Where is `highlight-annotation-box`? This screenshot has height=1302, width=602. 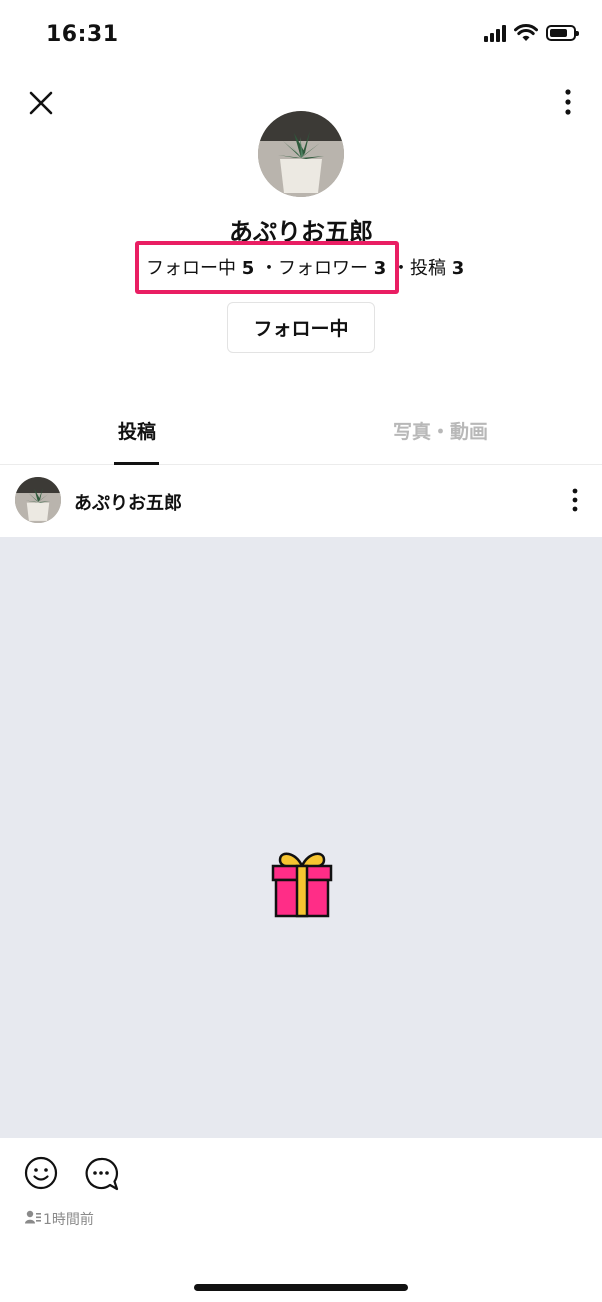
highlight-annotation-box is located at coordinates (267, 267).